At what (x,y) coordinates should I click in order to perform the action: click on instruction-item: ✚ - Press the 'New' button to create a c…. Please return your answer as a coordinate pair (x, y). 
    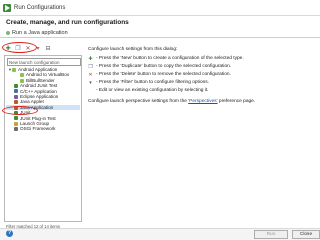
    Looking at the image, I should click on (202, 59).